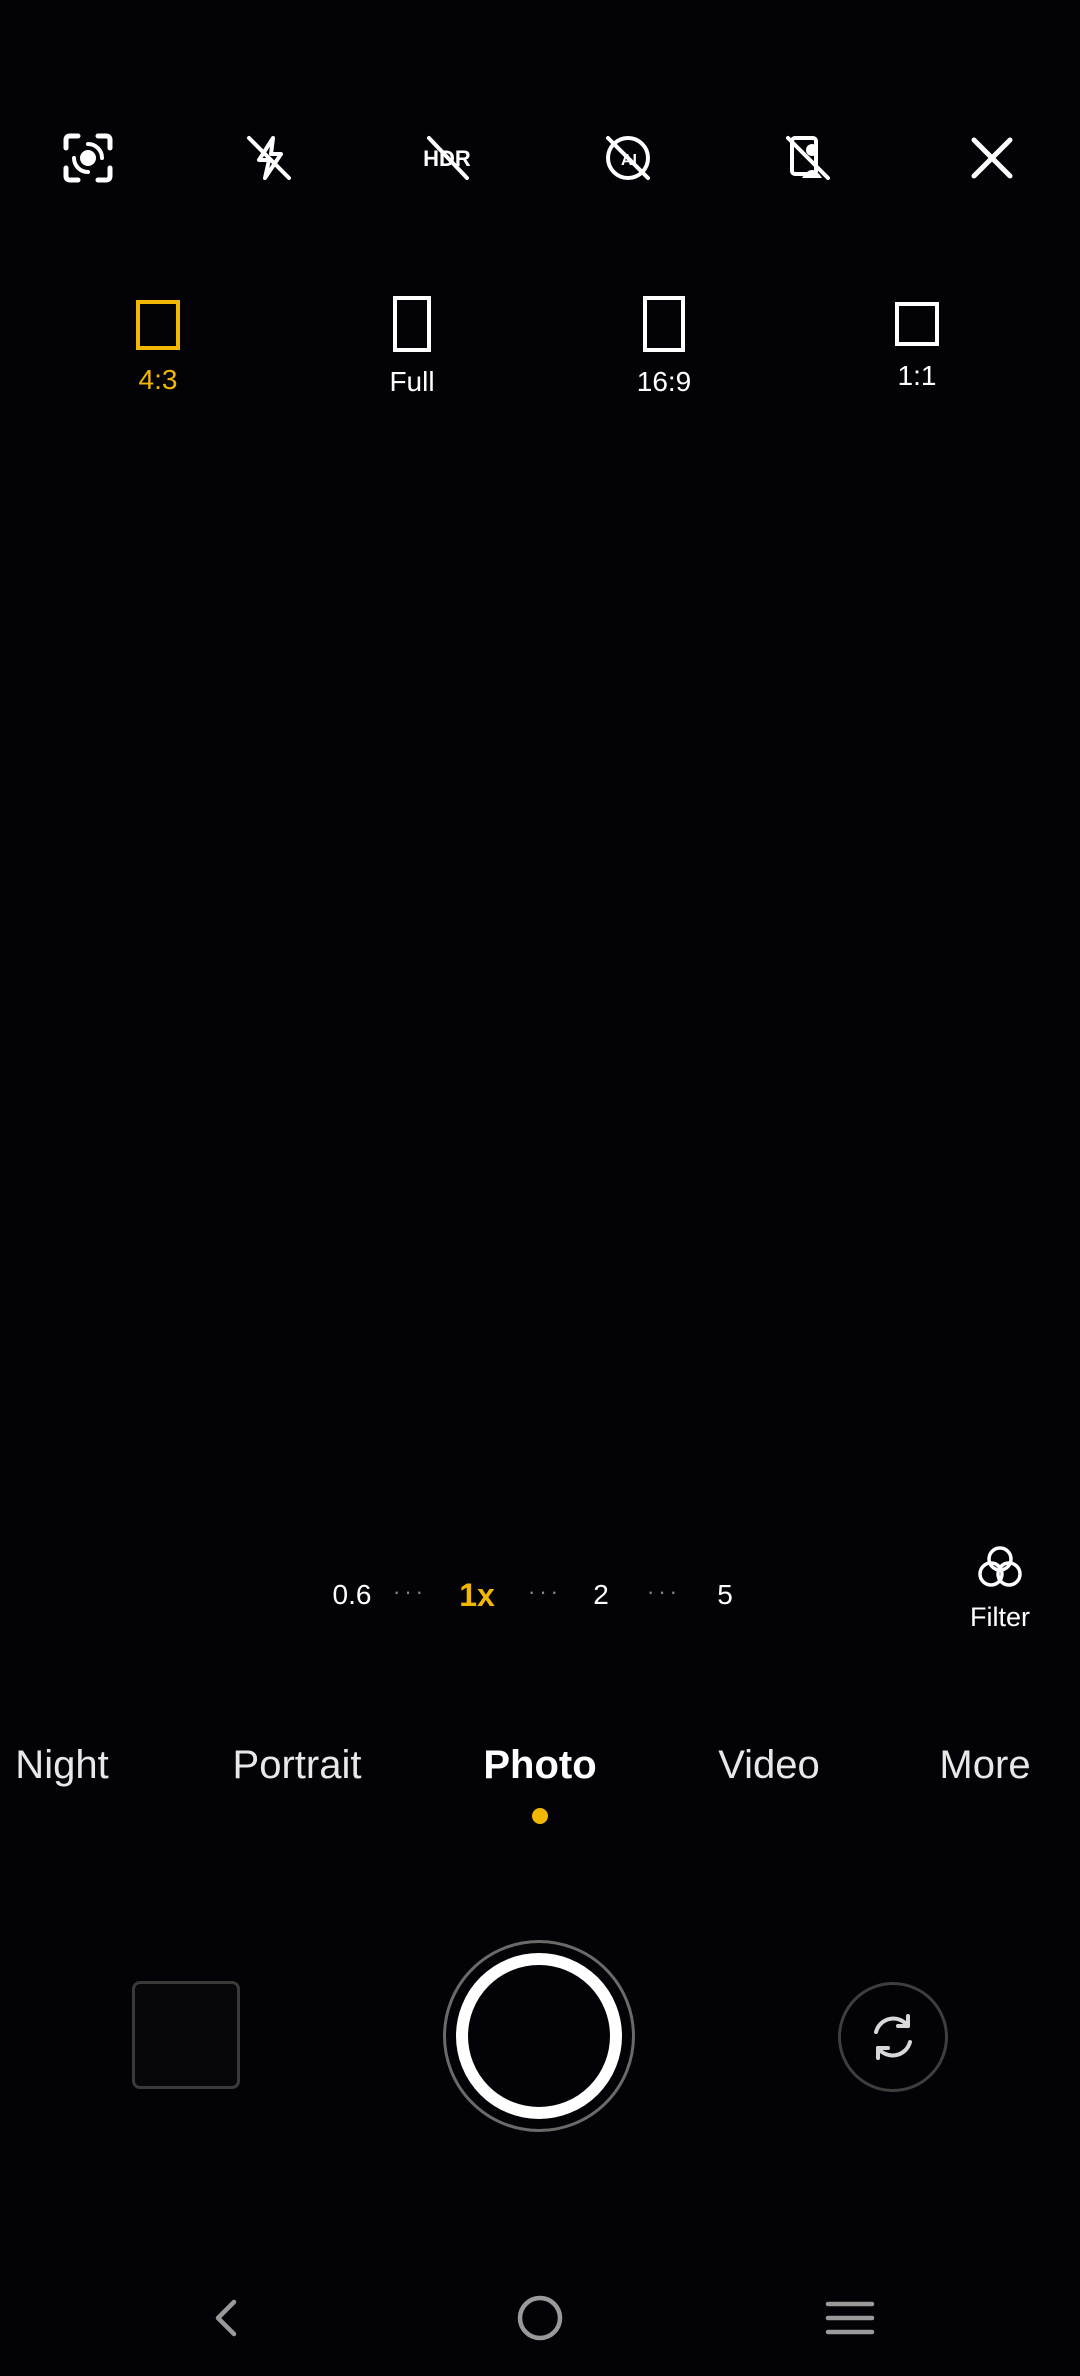  I want to click on shutter-inner-ring, so click(539, 2036).